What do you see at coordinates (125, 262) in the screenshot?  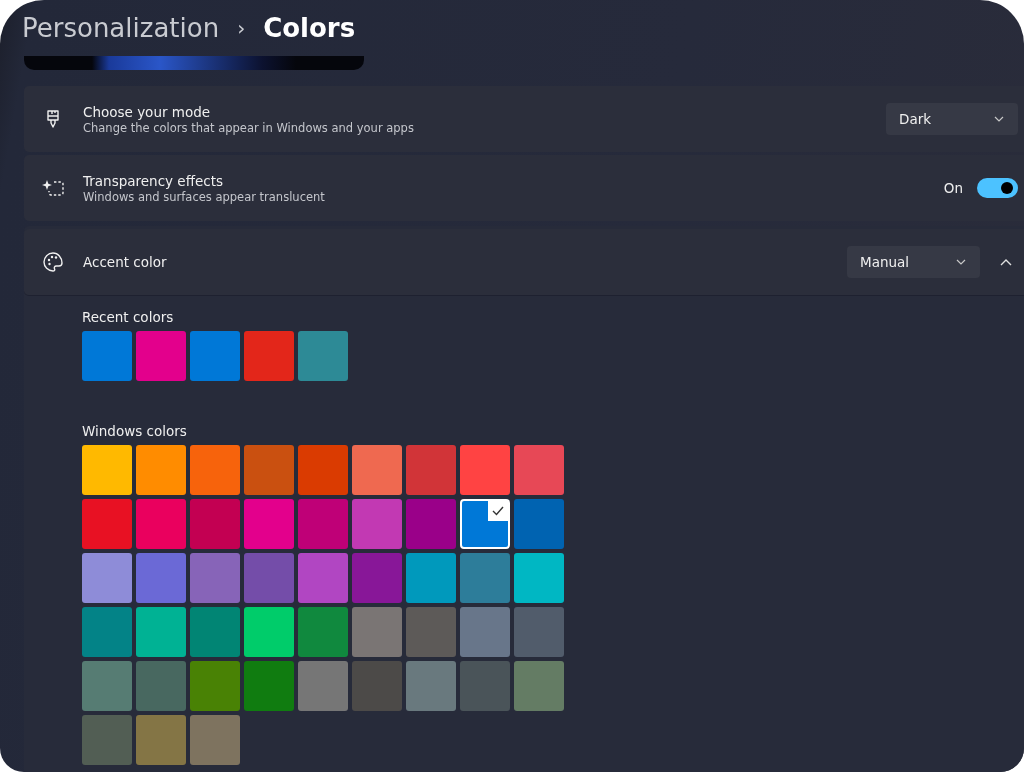 I see `setting-title: Accent color` at bounding box center [125, 262].